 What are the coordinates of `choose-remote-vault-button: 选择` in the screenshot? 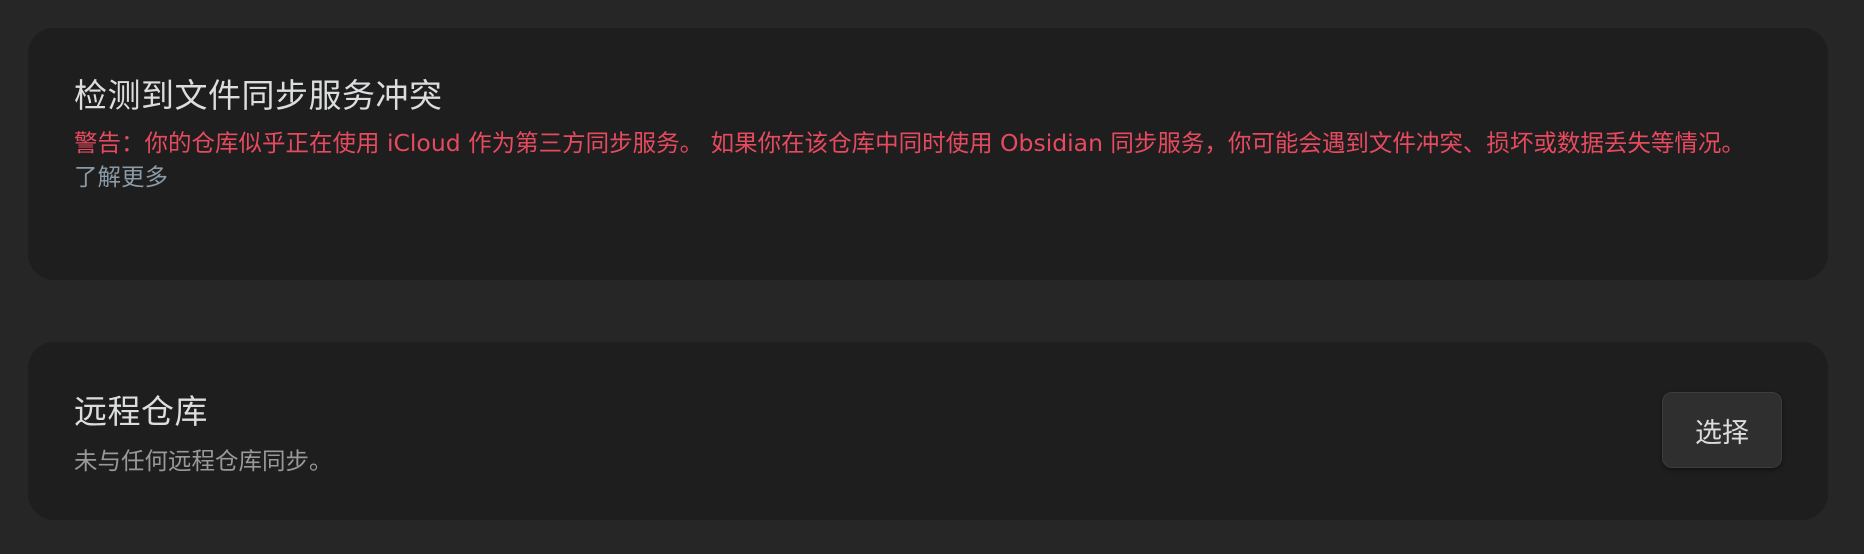 It's located at (1722, 430).